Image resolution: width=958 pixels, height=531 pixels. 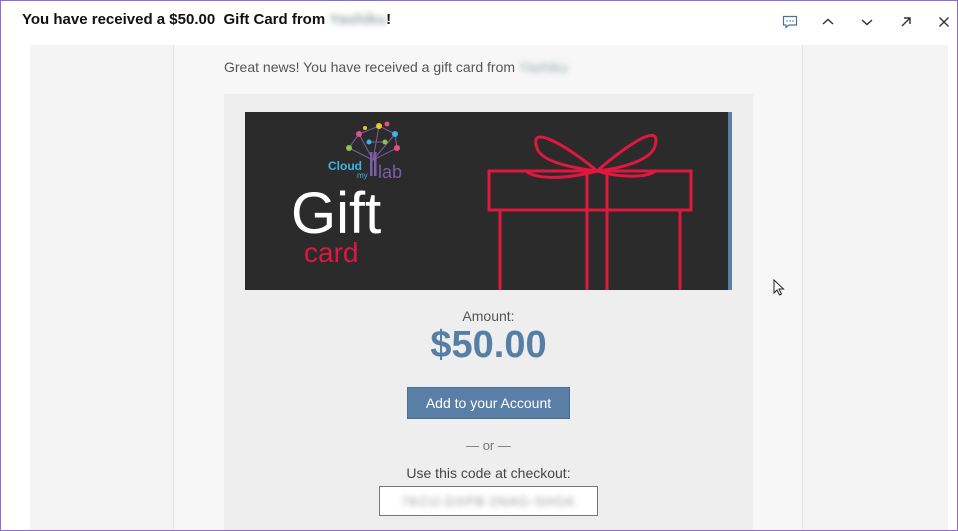 I want to click on popout-button, so click(x=906, y=22).